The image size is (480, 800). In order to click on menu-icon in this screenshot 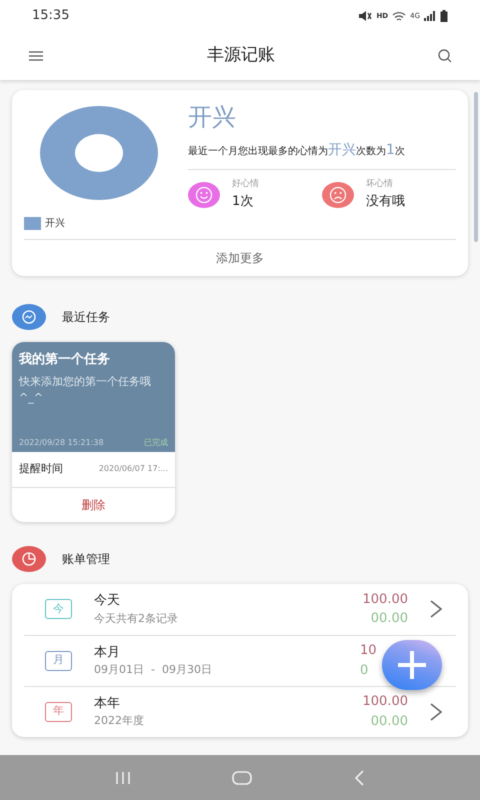, I will do `click(36, 56)`.